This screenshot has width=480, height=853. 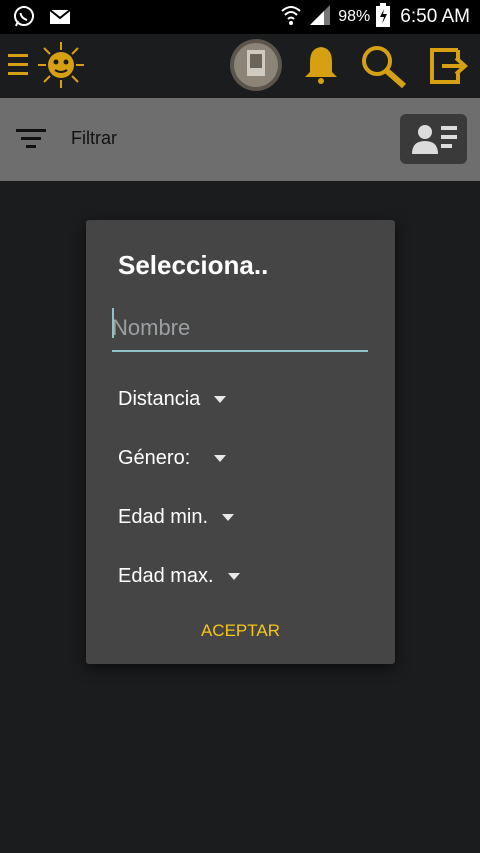 What do you see at coordinates (434, 141) in the screenshot?
I see `contact-card-icon` at bounding box center [434, 141].